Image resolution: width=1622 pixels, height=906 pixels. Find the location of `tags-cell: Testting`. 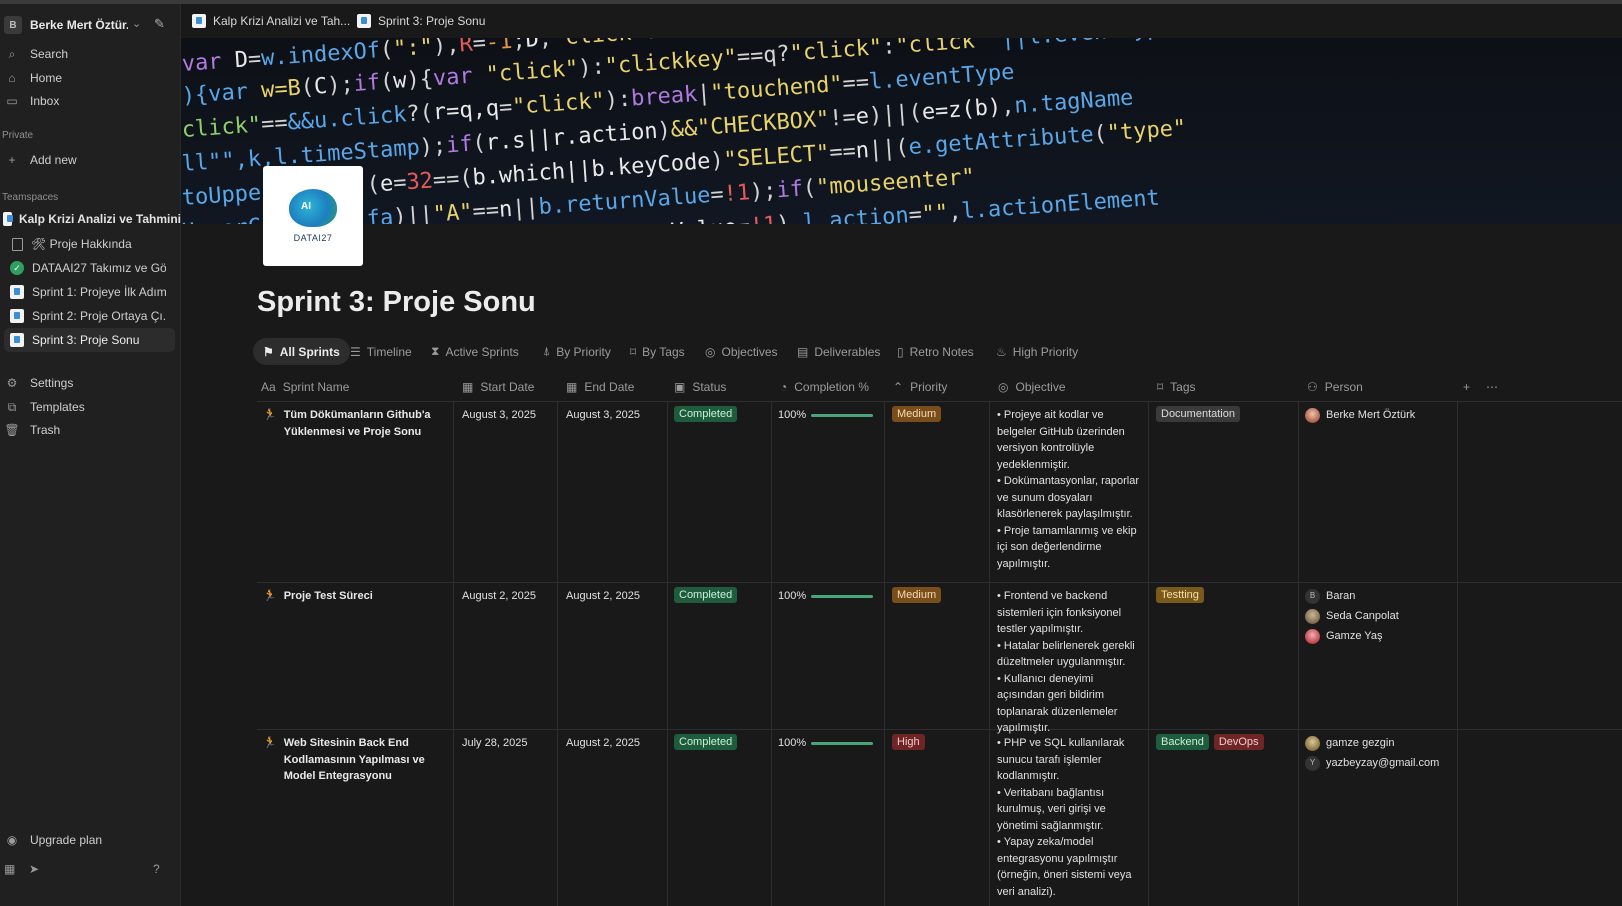

tags-cell: Testting is located at coordinates (1182, 595).